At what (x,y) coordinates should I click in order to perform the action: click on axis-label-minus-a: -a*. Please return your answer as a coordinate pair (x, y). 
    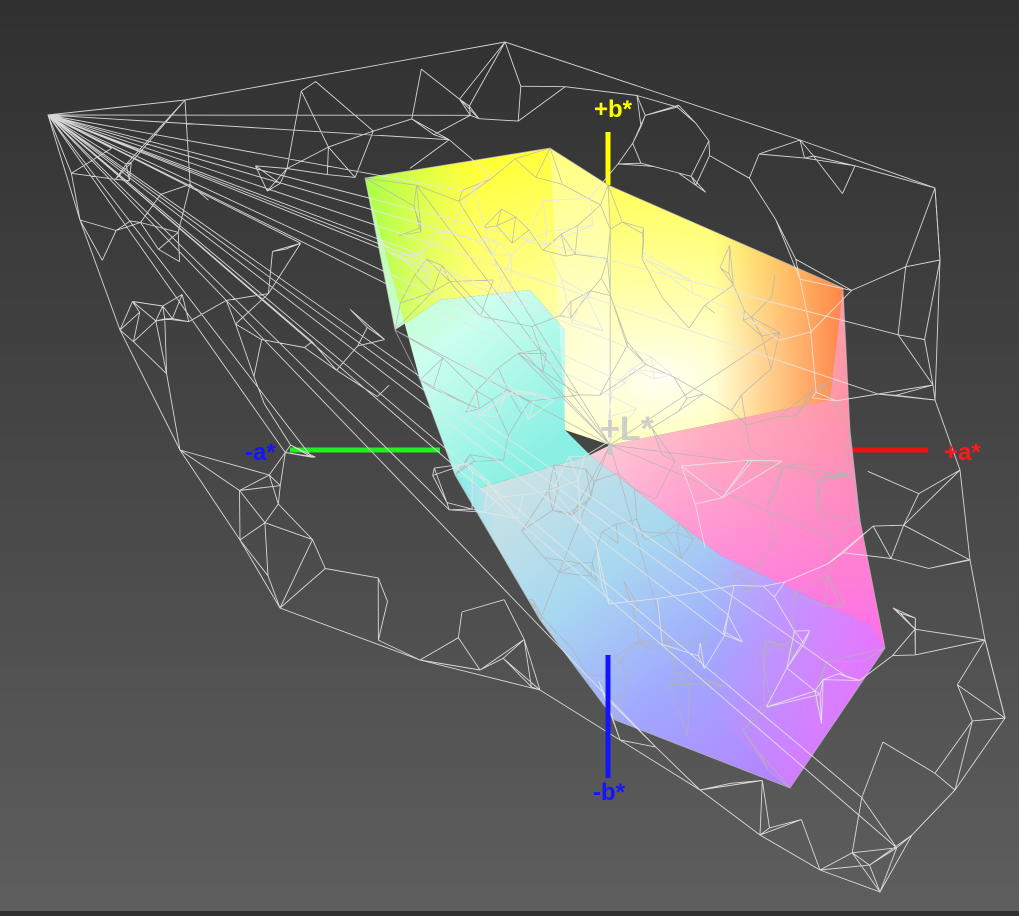
    Looking at the image, I should click on (260, 452).